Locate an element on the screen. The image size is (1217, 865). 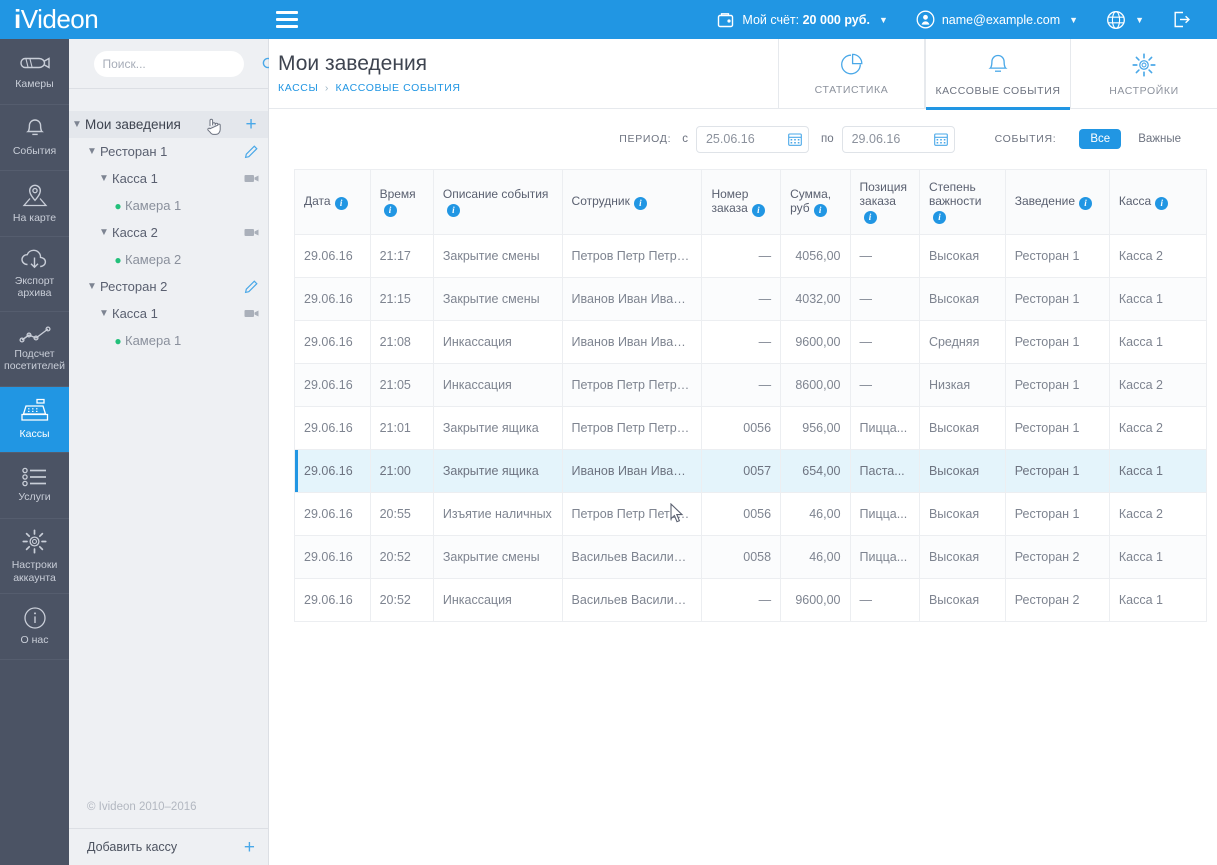
tree-node-register-1-r1: ▼ Касса 1 is located at coordinates (168, 178).